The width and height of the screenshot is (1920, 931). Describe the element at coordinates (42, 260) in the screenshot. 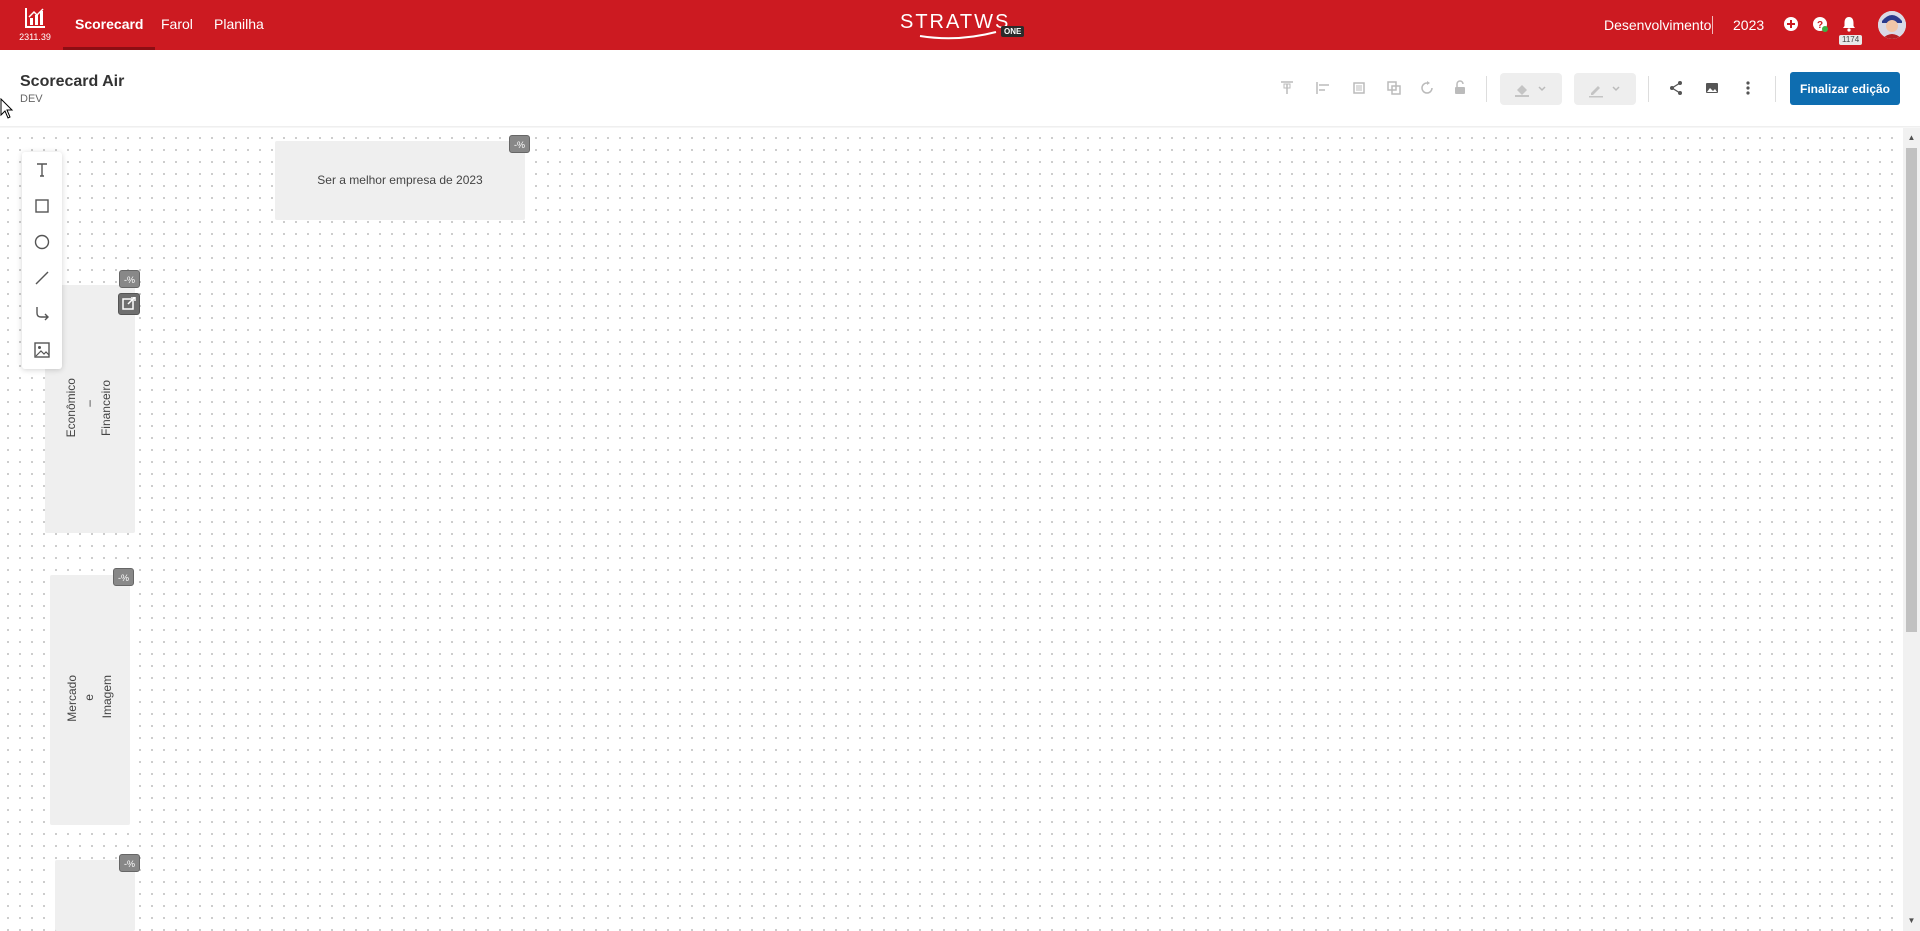

I see `drawing-tools-palette` at that location.